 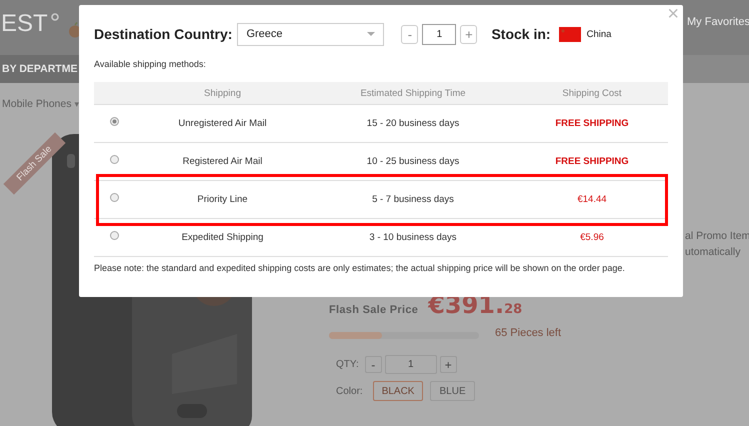 What do you see at coordinates (712, 252) in the screenshot?
I see `promo-text: utomatically` at bounding box center [712, 252].